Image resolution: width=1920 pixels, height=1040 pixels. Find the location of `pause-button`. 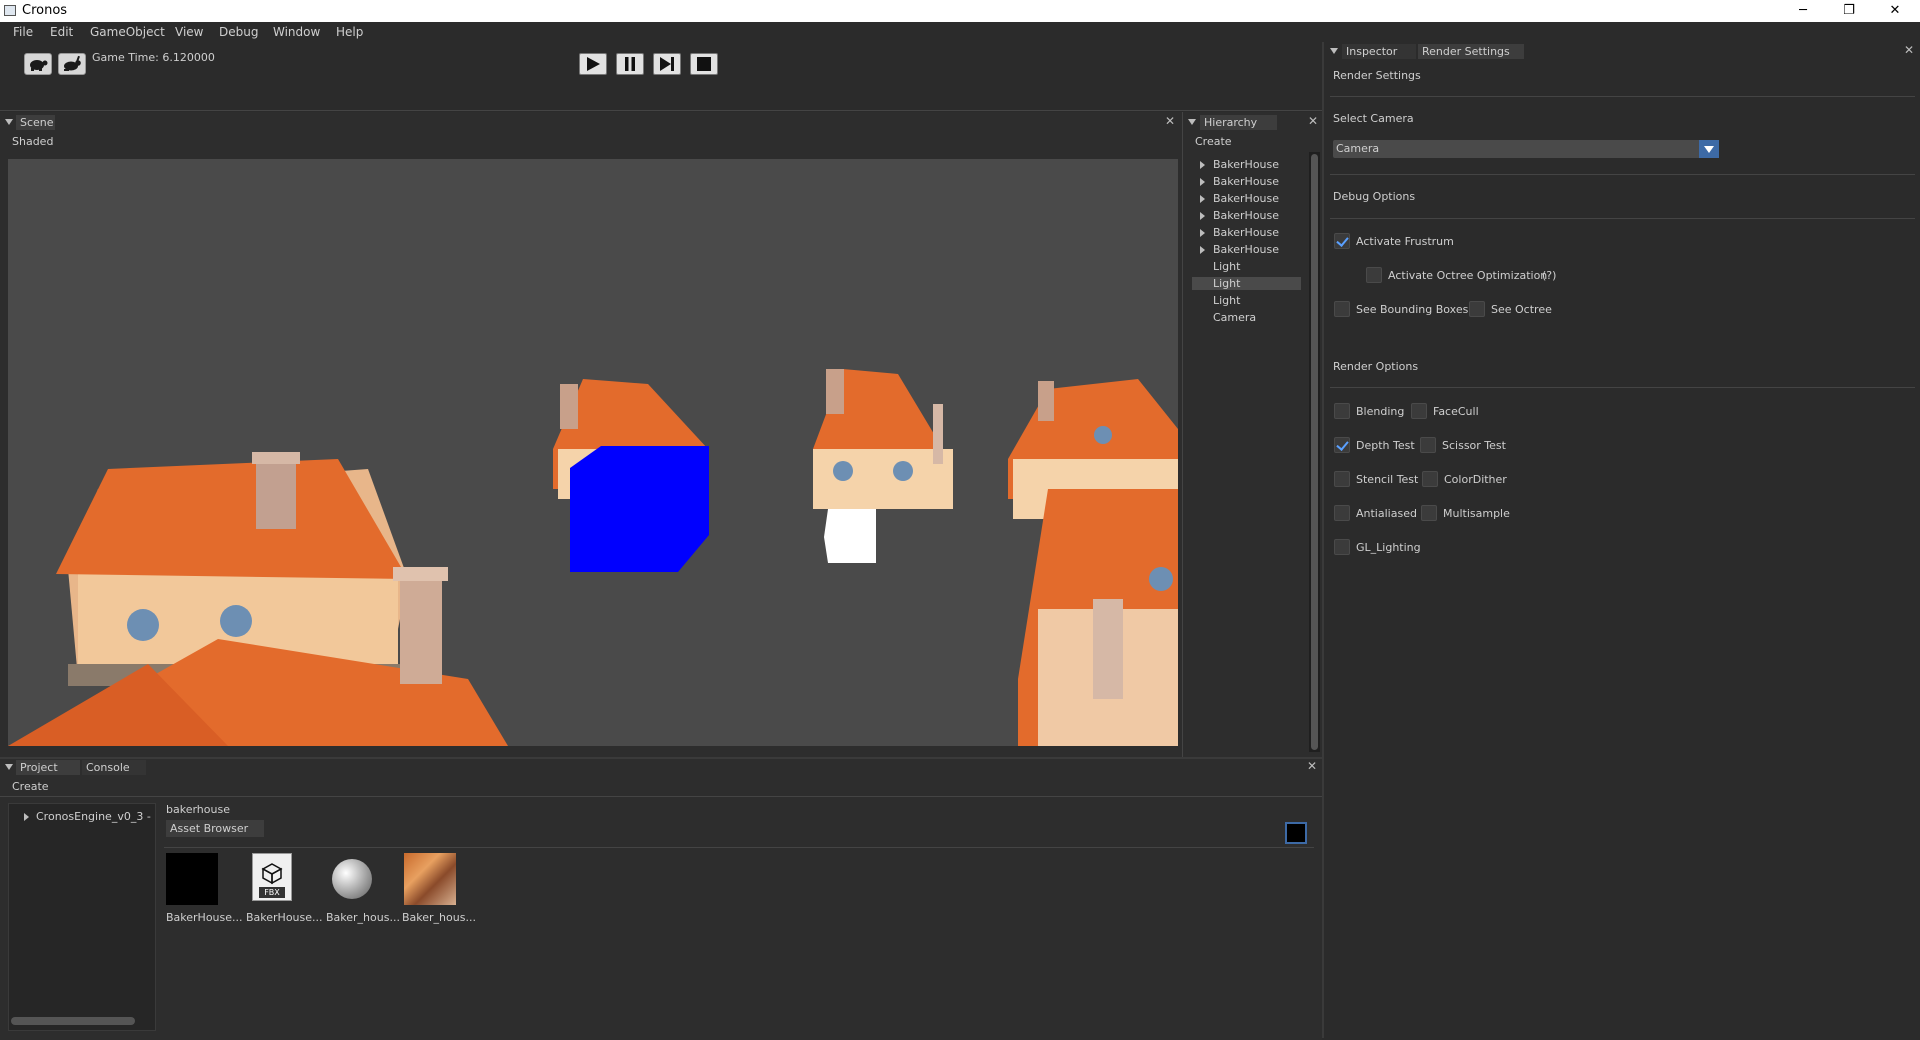

pause-button is located at coordinates (630, 64).